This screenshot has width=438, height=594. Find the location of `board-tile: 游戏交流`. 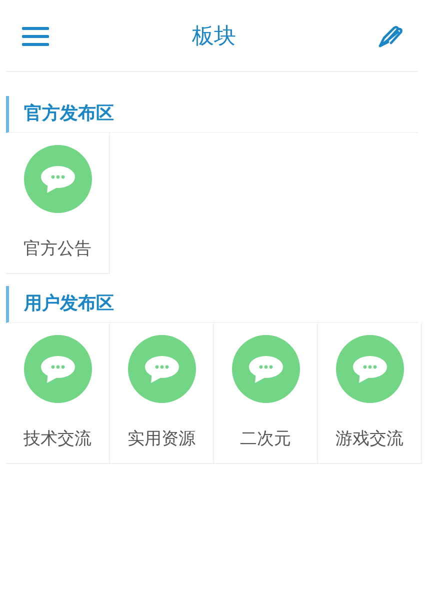

board-tile: 游戏交流 is located at coordinates (370, 393).